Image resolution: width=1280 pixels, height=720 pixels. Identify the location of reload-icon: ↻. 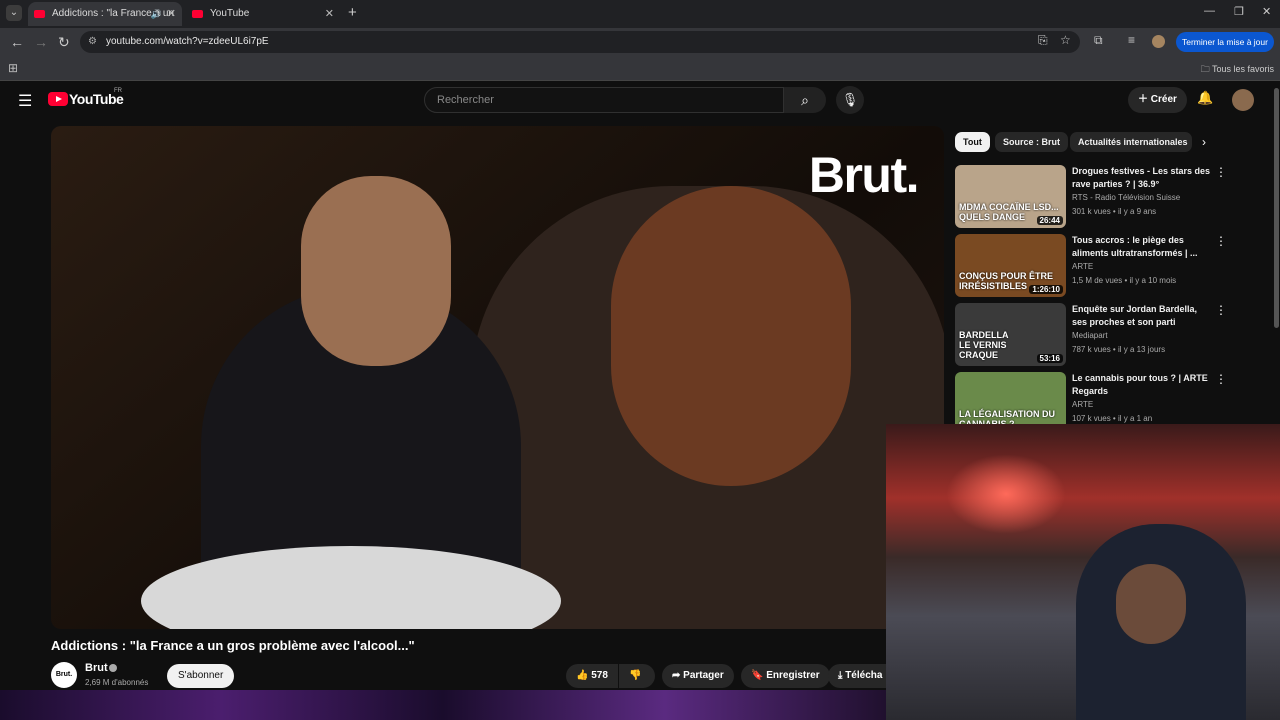
(64, 42).